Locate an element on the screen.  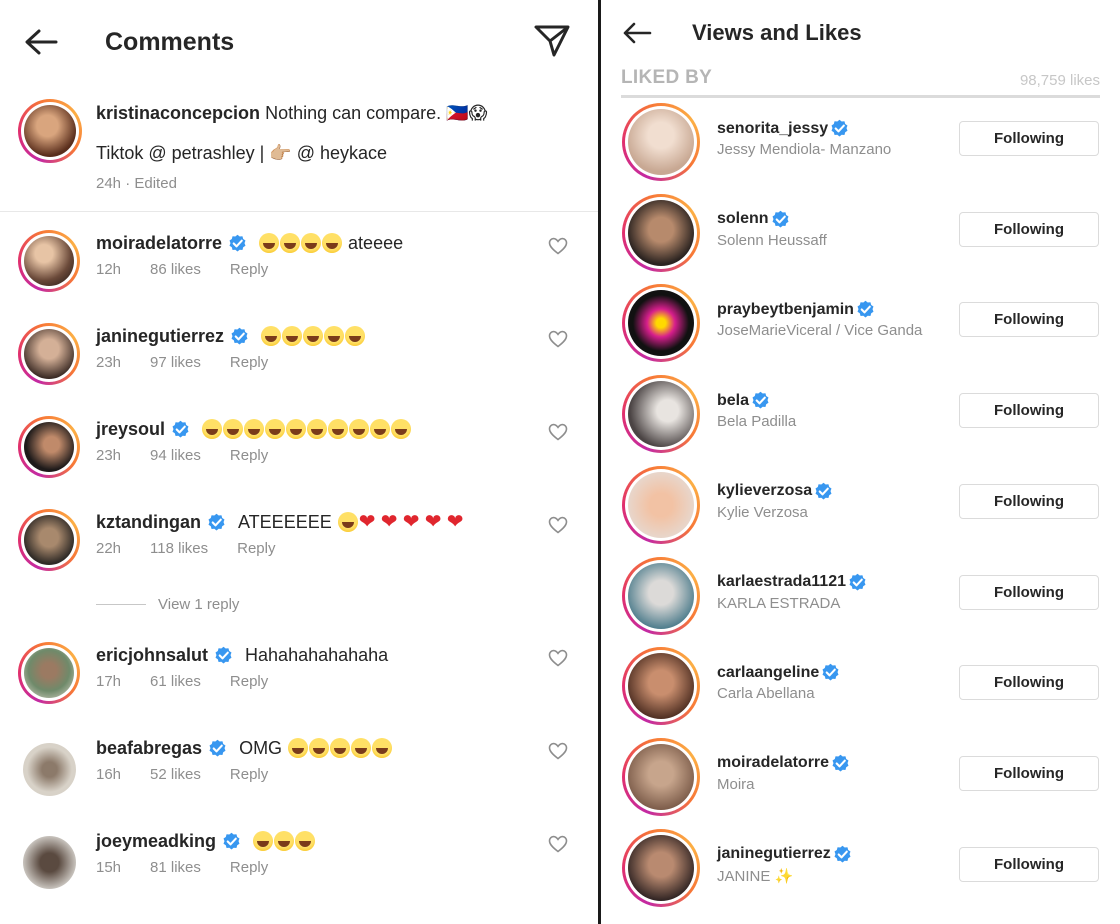
liker-row: janinegutierrez JANINE ✨ Following is located at coordinates (860, 872).